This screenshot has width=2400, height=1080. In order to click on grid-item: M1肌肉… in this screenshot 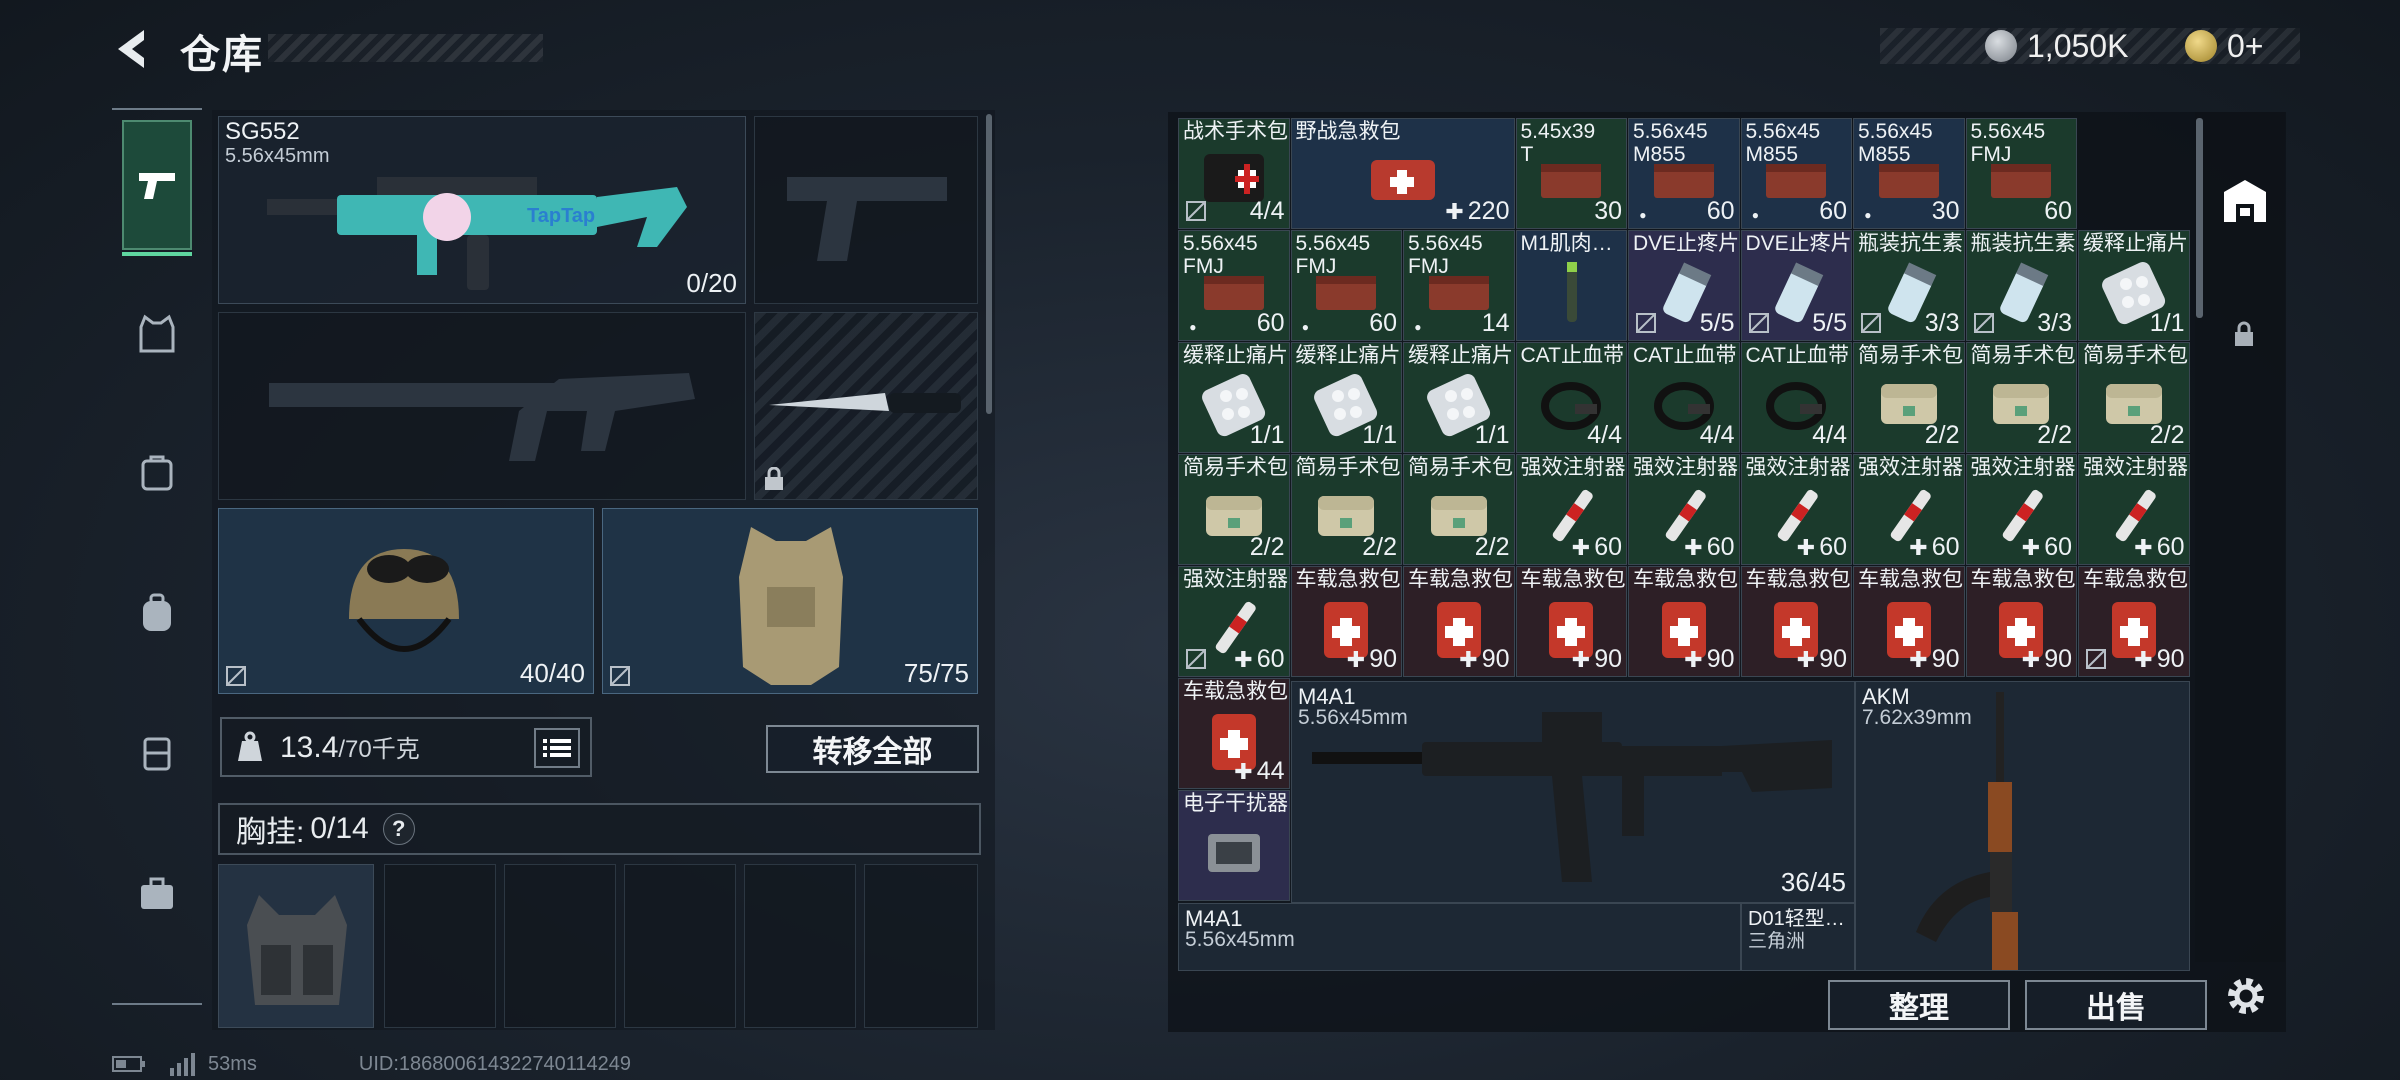, I will do `click(1571, 285)`.